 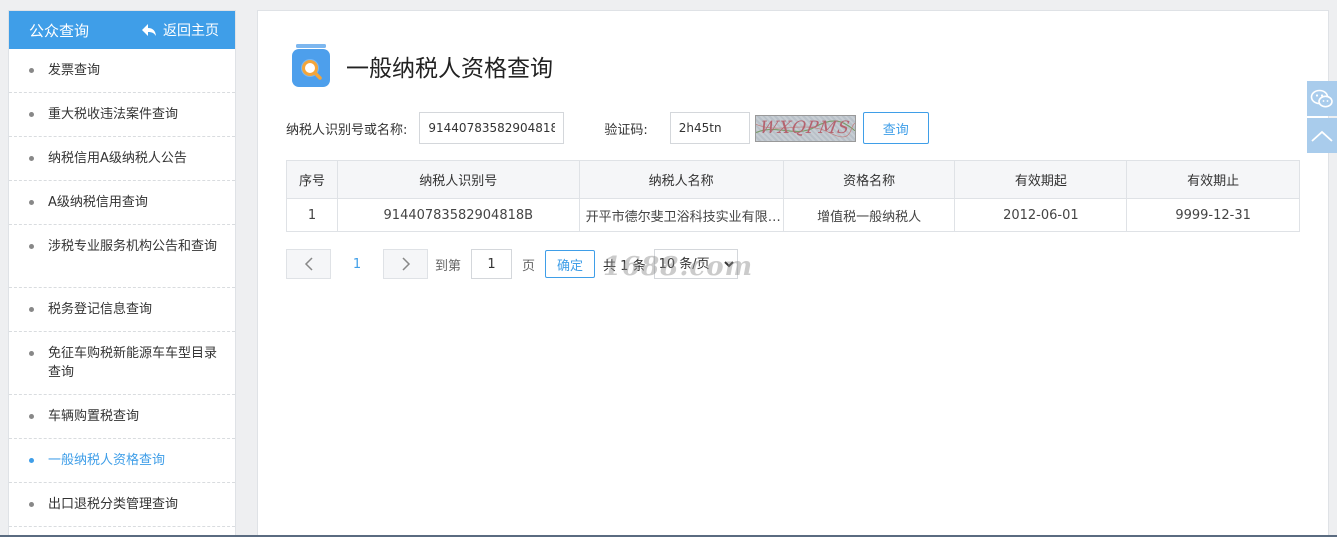 What do you see at coordinates (492, 264) in the screenshot?
I see `goto-page-input` at bounding box center [492, 264].